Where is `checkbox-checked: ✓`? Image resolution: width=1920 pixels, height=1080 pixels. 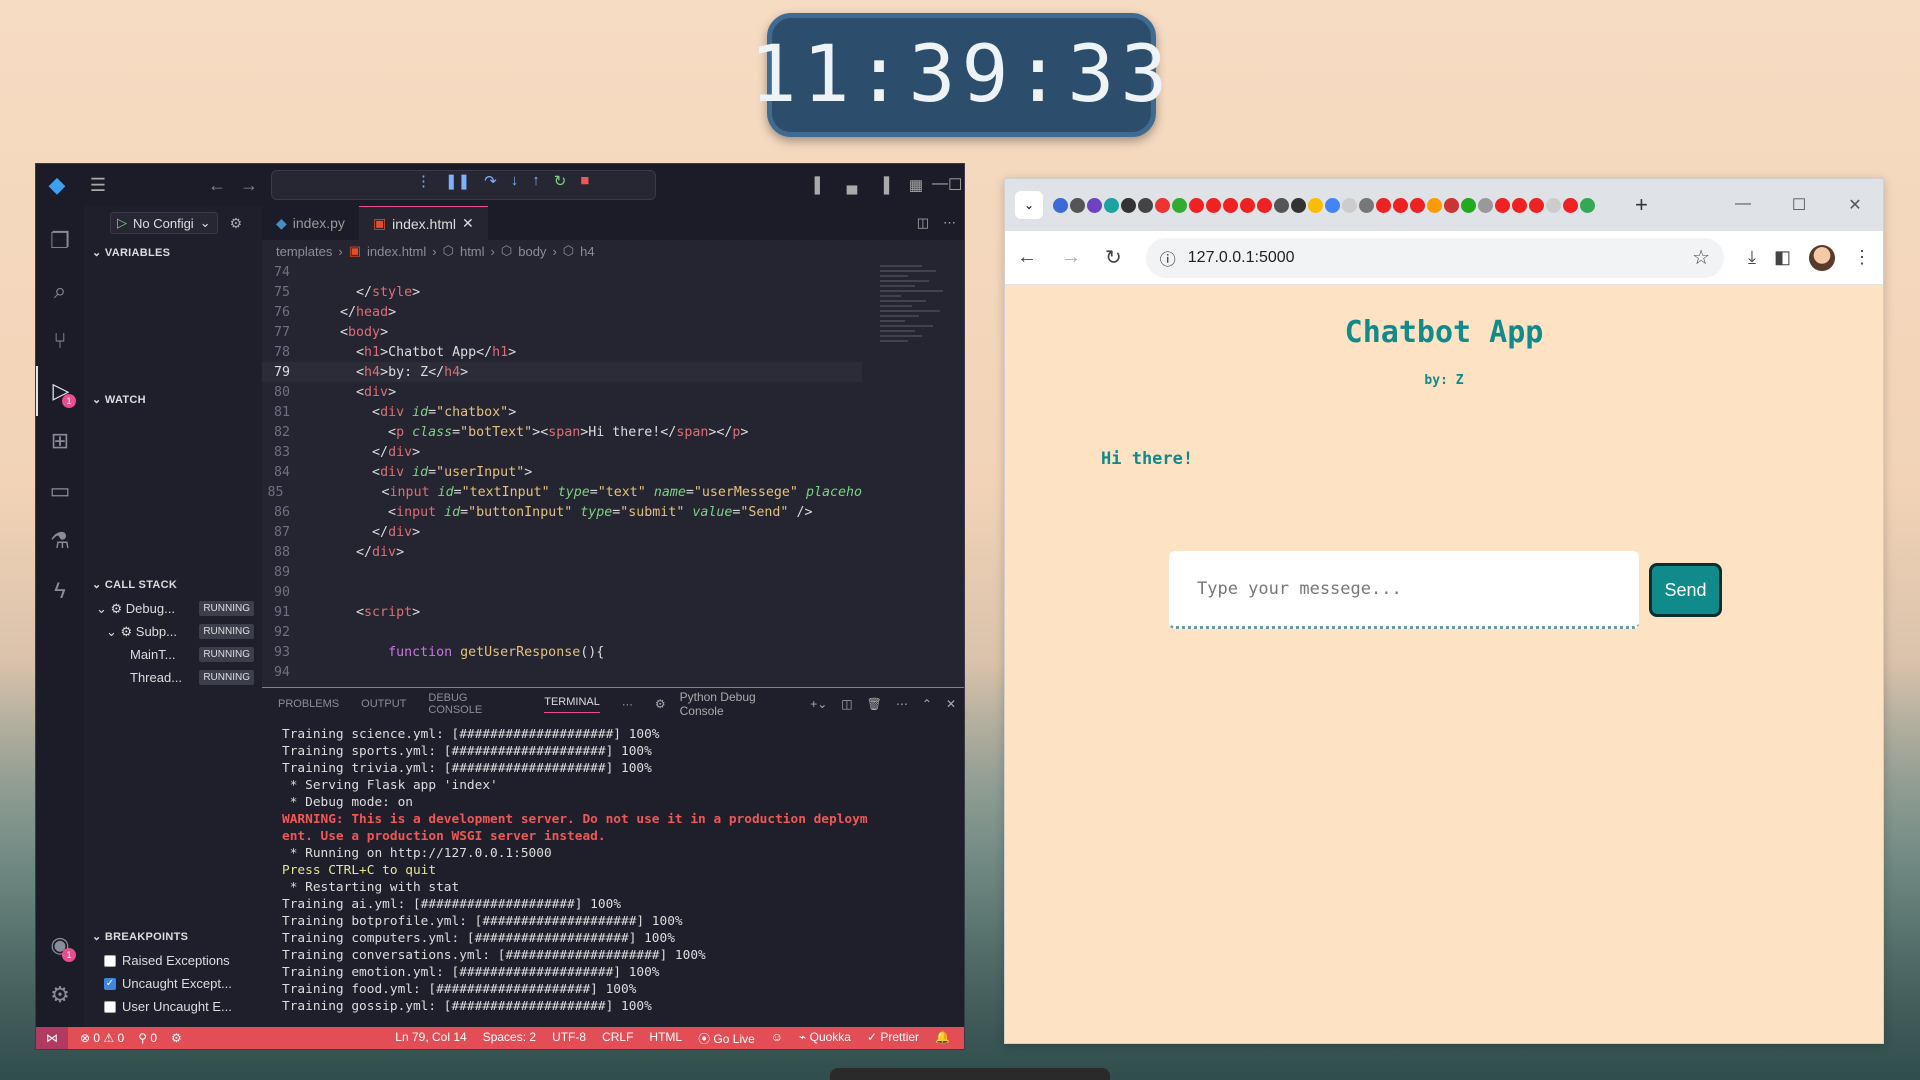 checkbox-checked: ✓ is located at coordinates (110, 983).